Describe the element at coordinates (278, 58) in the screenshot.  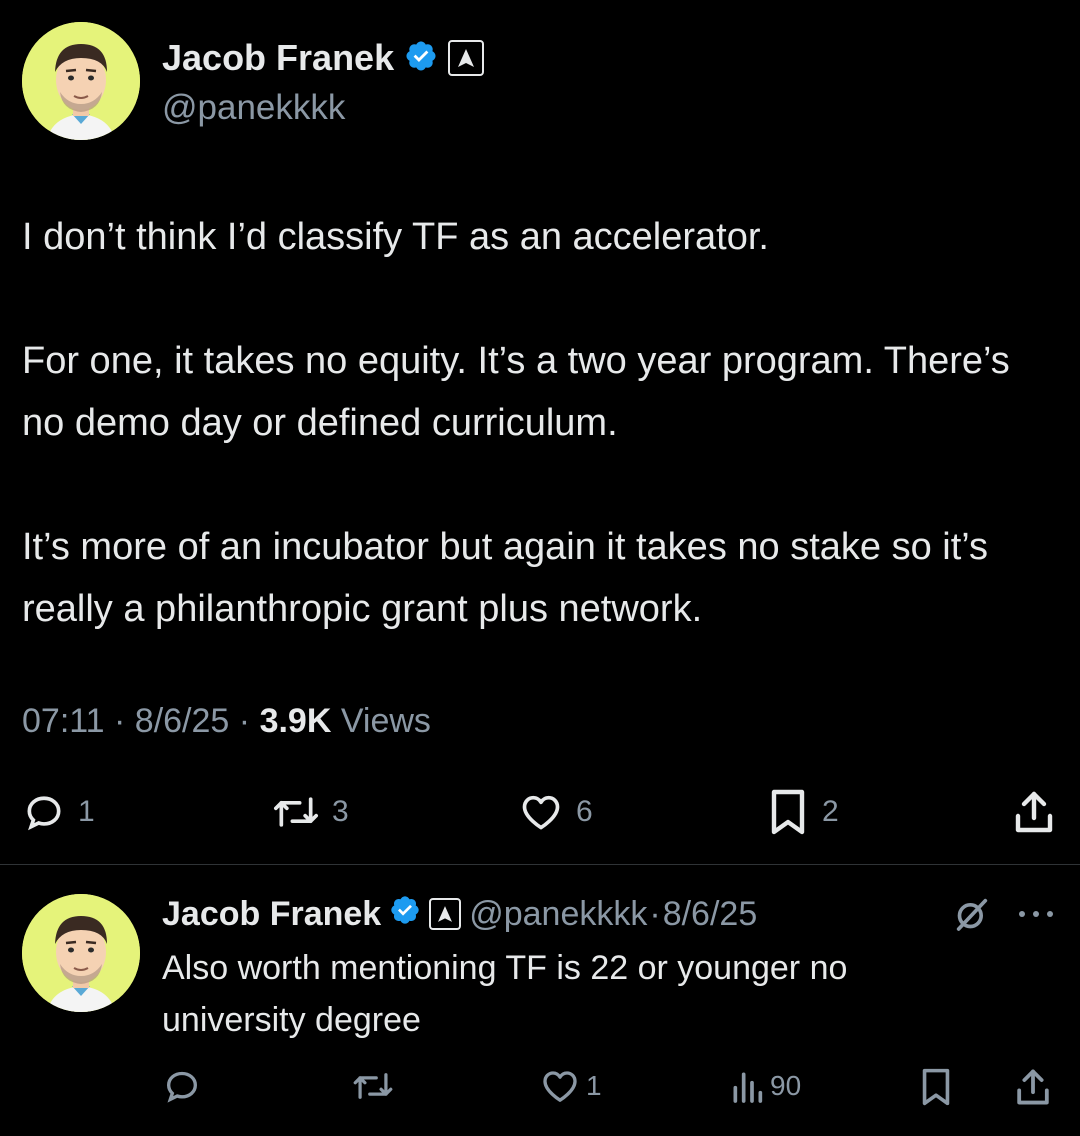
I see `author-name: Jacob Franek` at that location.